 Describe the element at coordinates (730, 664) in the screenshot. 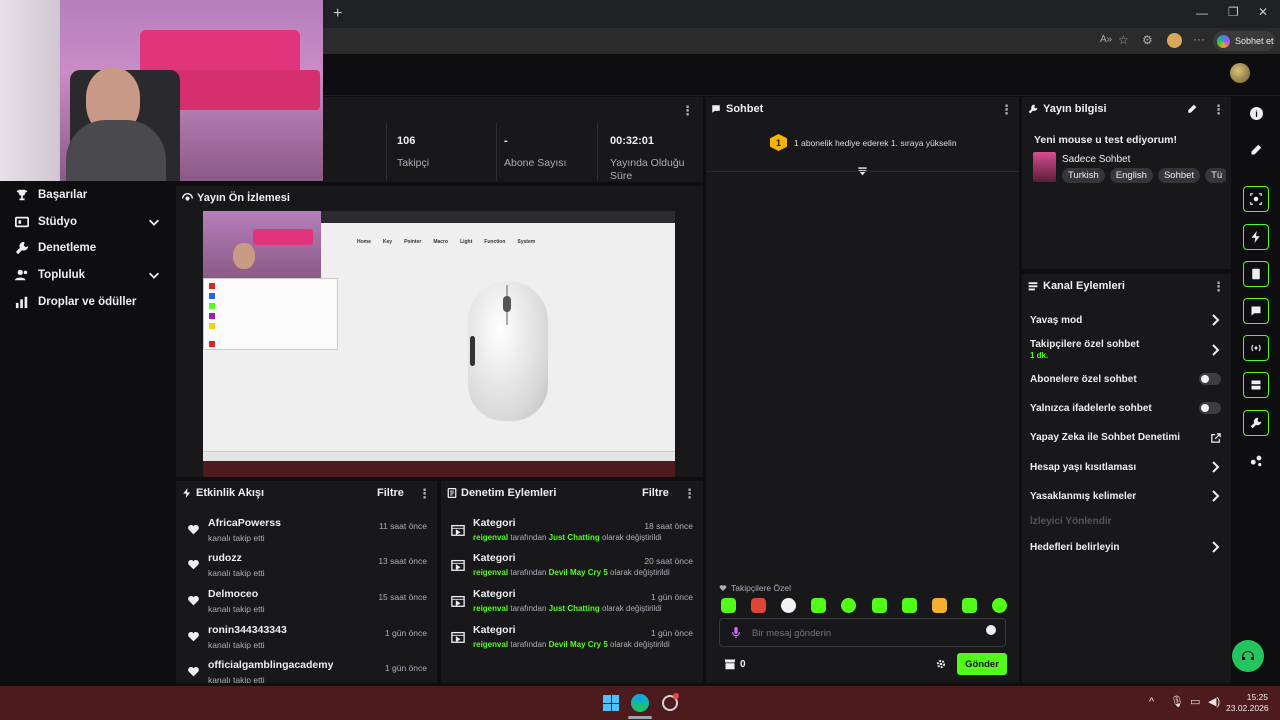

I see `store-icon` at that location.